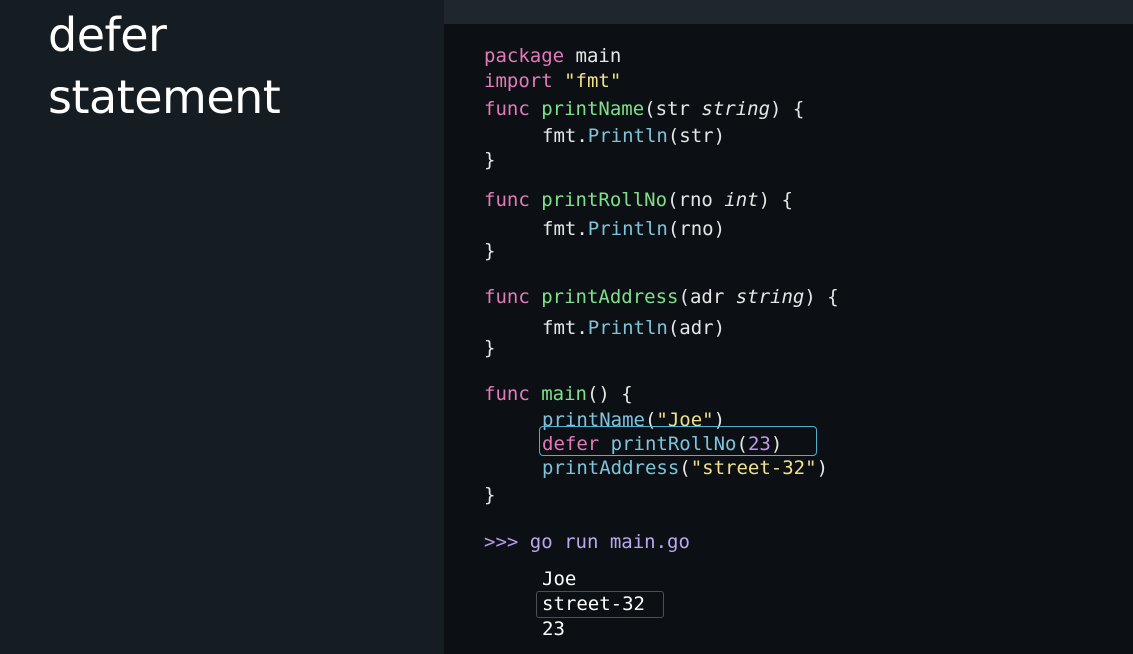  What do you see at coordinates (593, 81) in the screenshot?
I see `import-path: "fmt"` at bounding box center [593, 81].